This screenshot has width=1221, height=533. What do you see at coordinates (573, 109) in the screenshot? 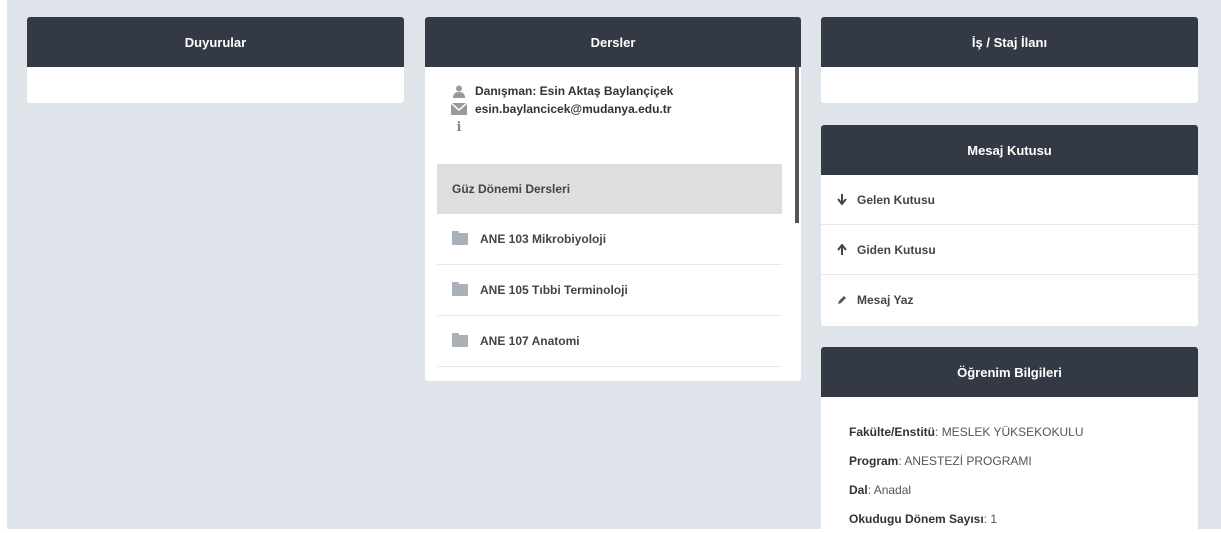
I see `advisor-email: esin.baylancicek@mudanya.edu.tr` at bounding box center [573, 109].